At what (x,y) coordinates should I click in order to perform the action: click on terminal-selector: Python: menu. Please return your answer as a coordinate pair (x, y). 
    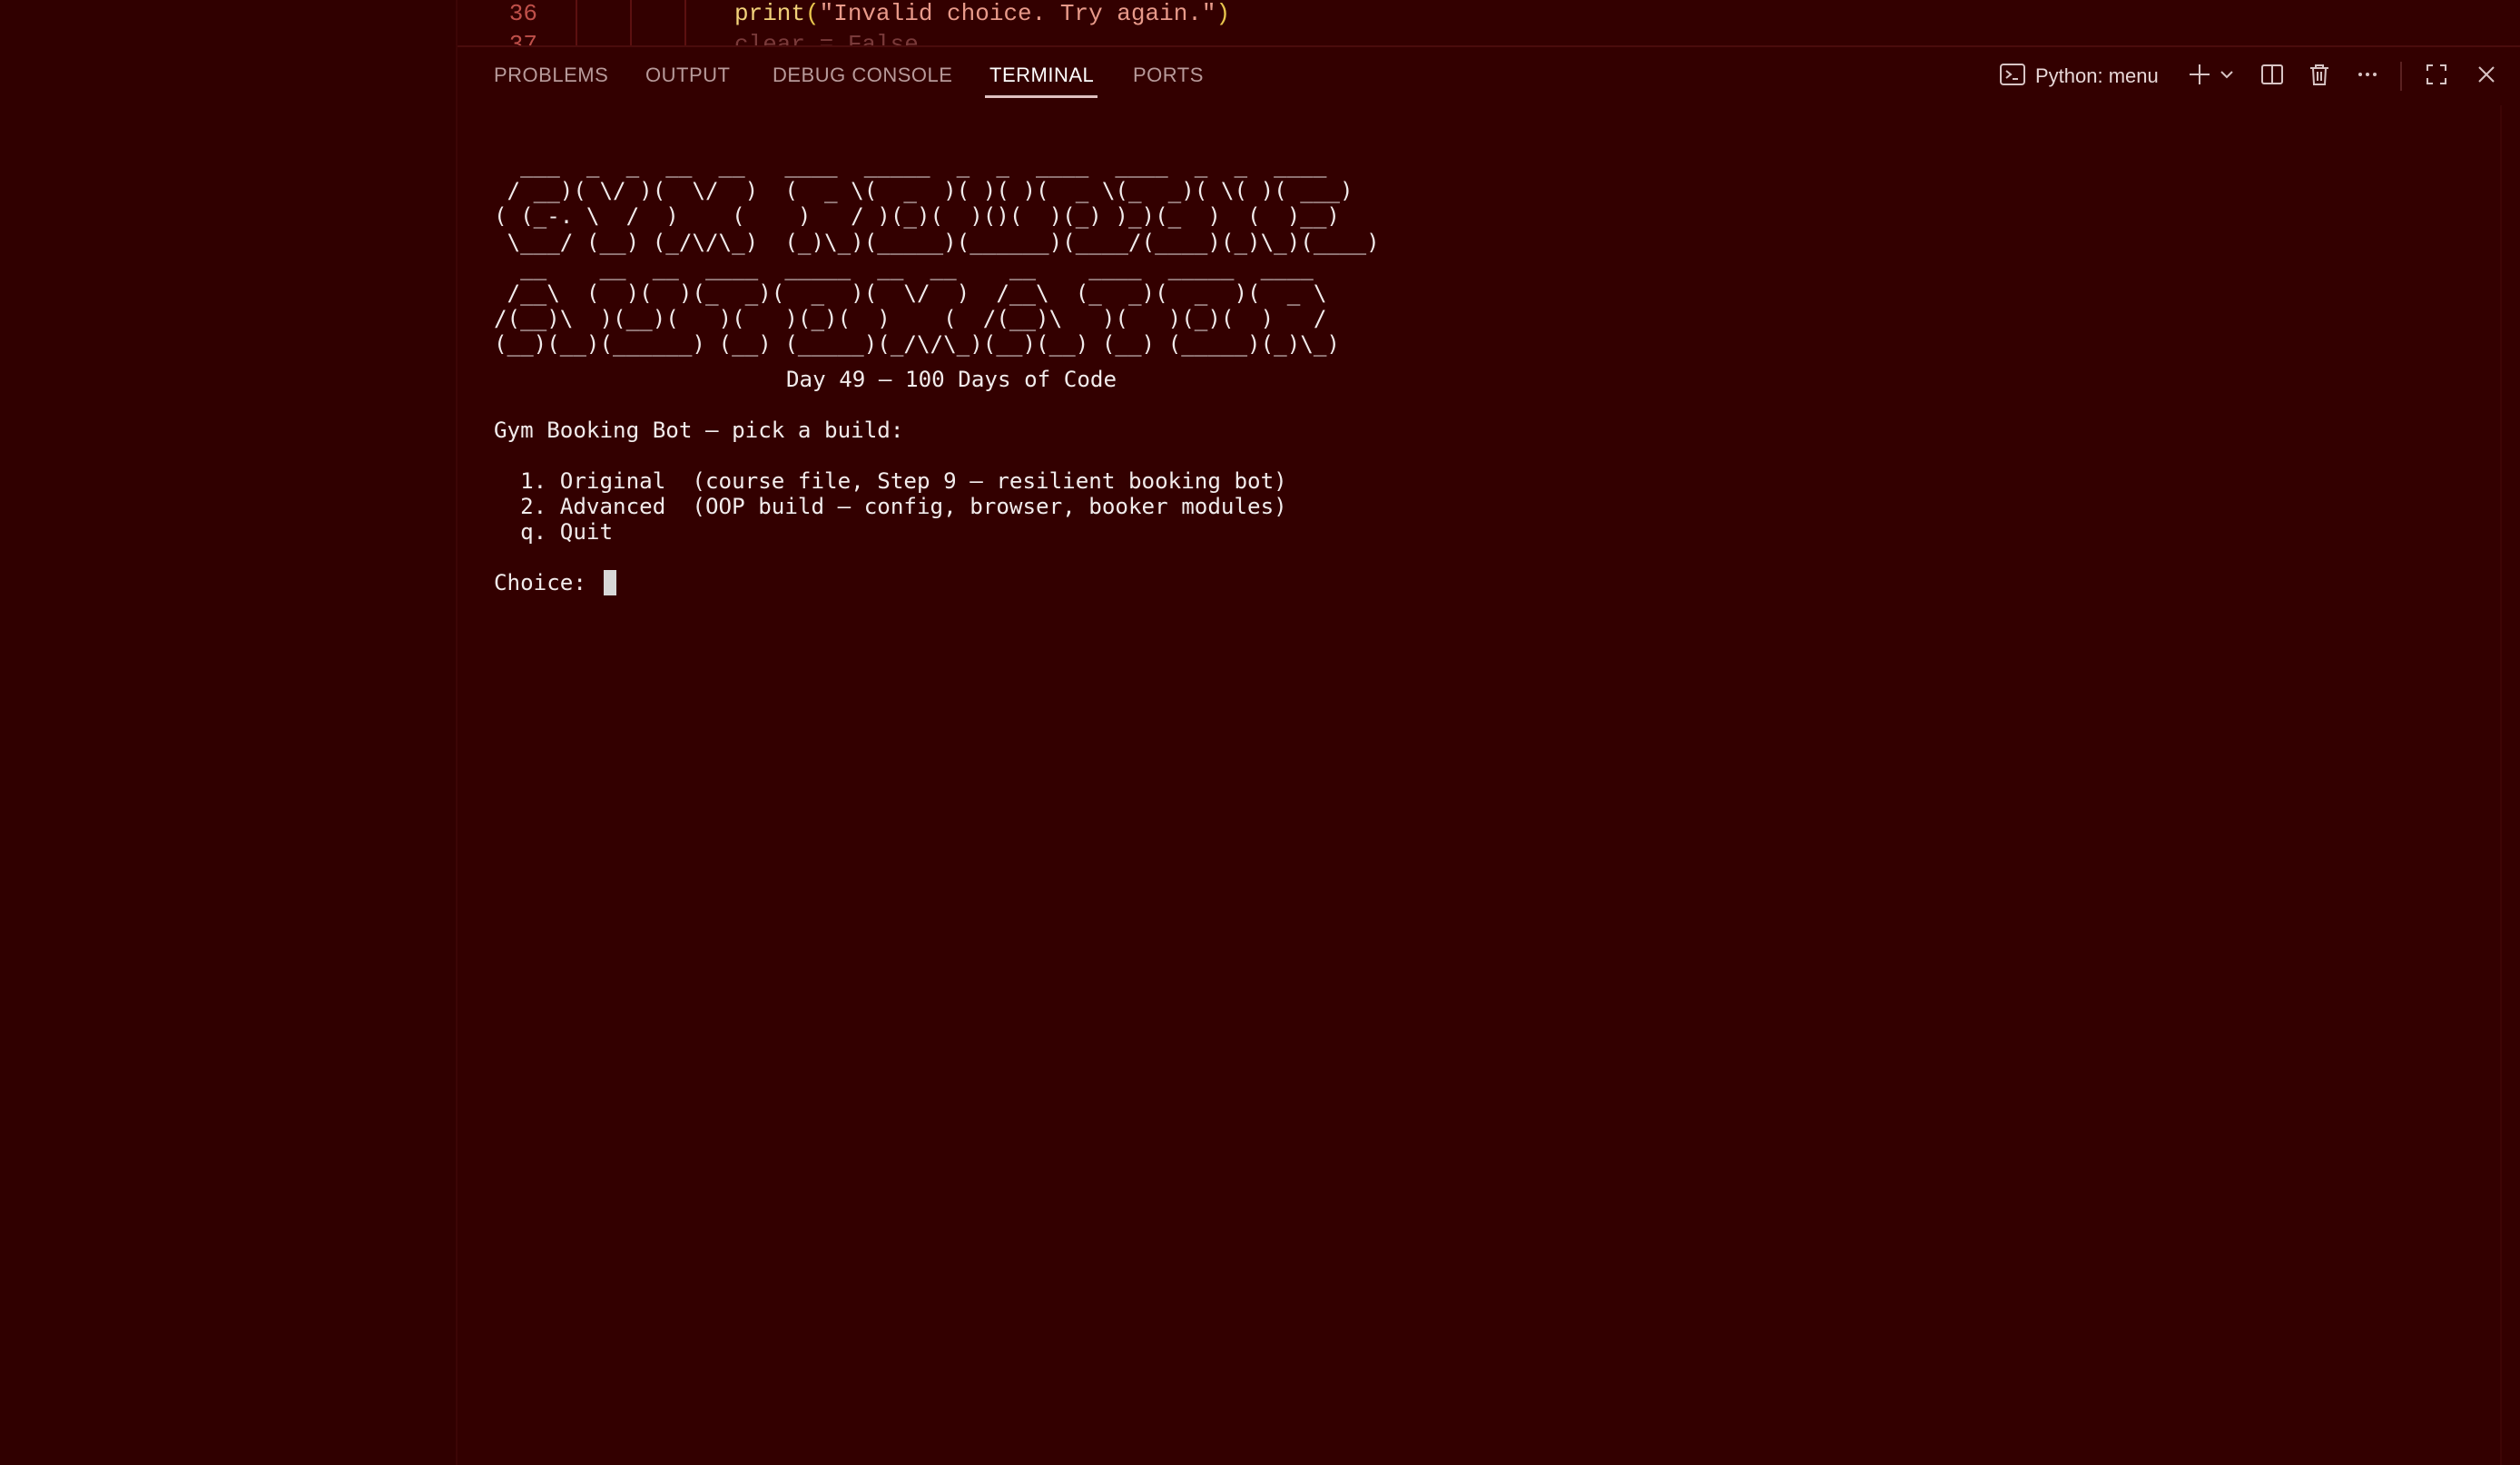
    Looking at the image, I should click on (2079, 76).